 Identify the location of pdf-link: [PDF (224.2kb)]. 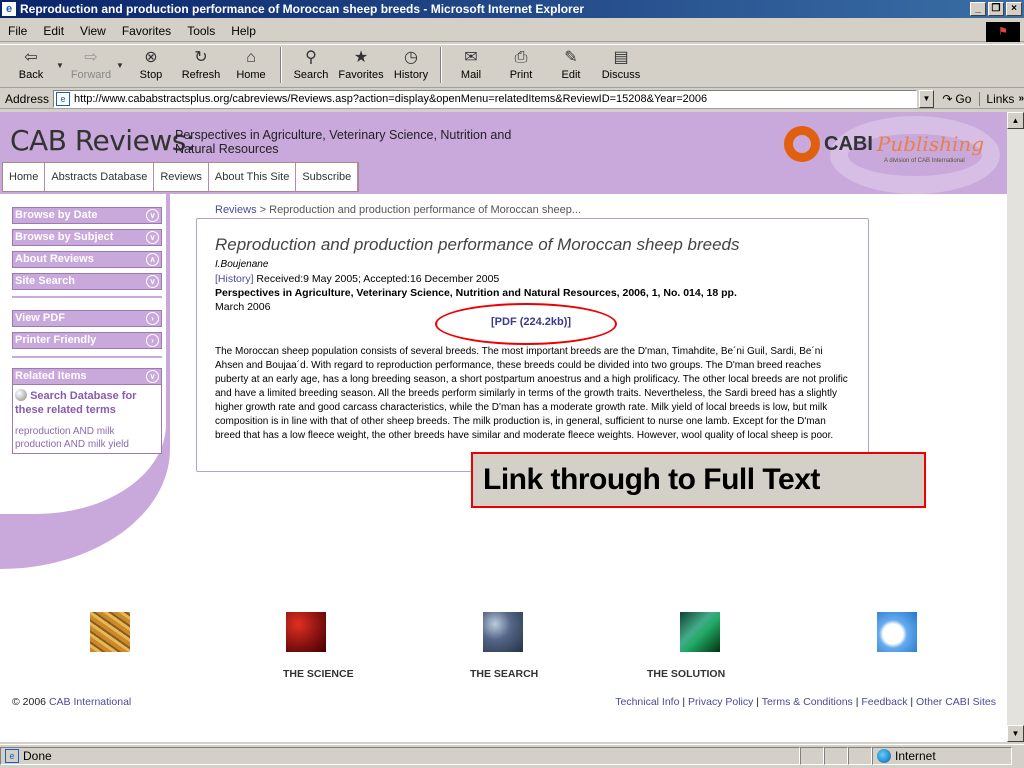
(531, 322).